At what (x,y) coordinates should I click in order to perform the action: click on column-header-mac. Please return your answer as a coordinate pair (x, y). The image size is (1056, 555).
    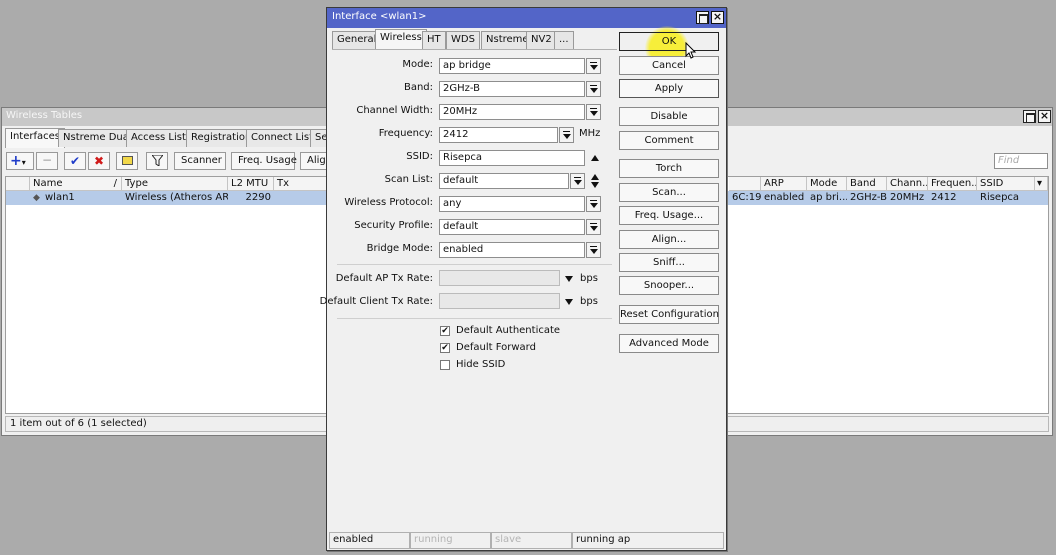
    Looking at the image, I should click on (745, 184).